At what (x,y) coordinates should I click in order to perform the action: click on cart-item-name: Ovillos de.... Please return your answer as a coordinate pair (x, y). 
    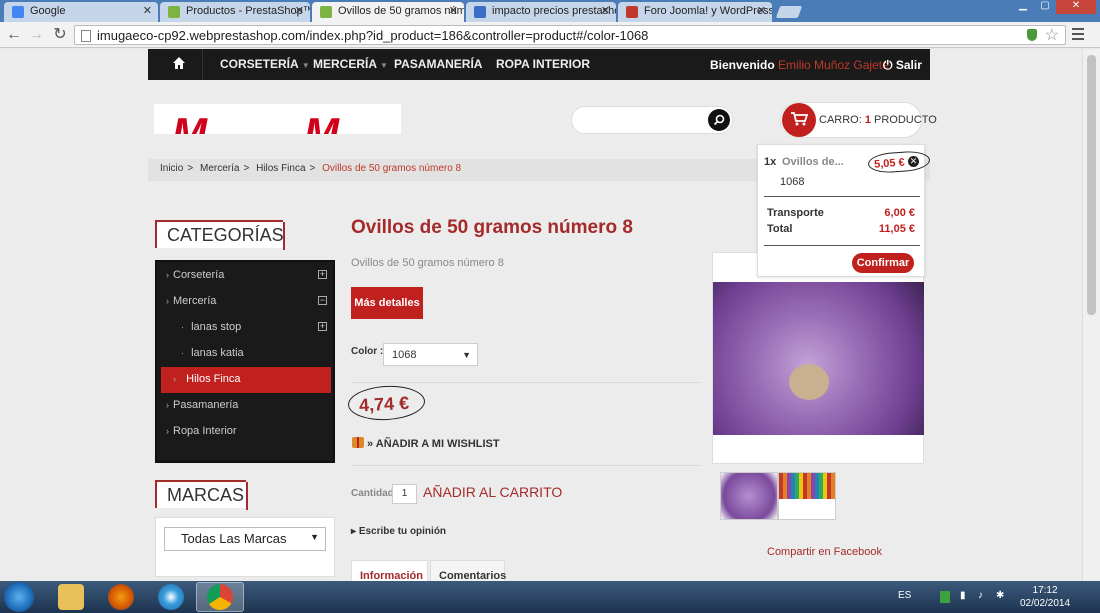
    Looking at the image, I should click on (813, 162).